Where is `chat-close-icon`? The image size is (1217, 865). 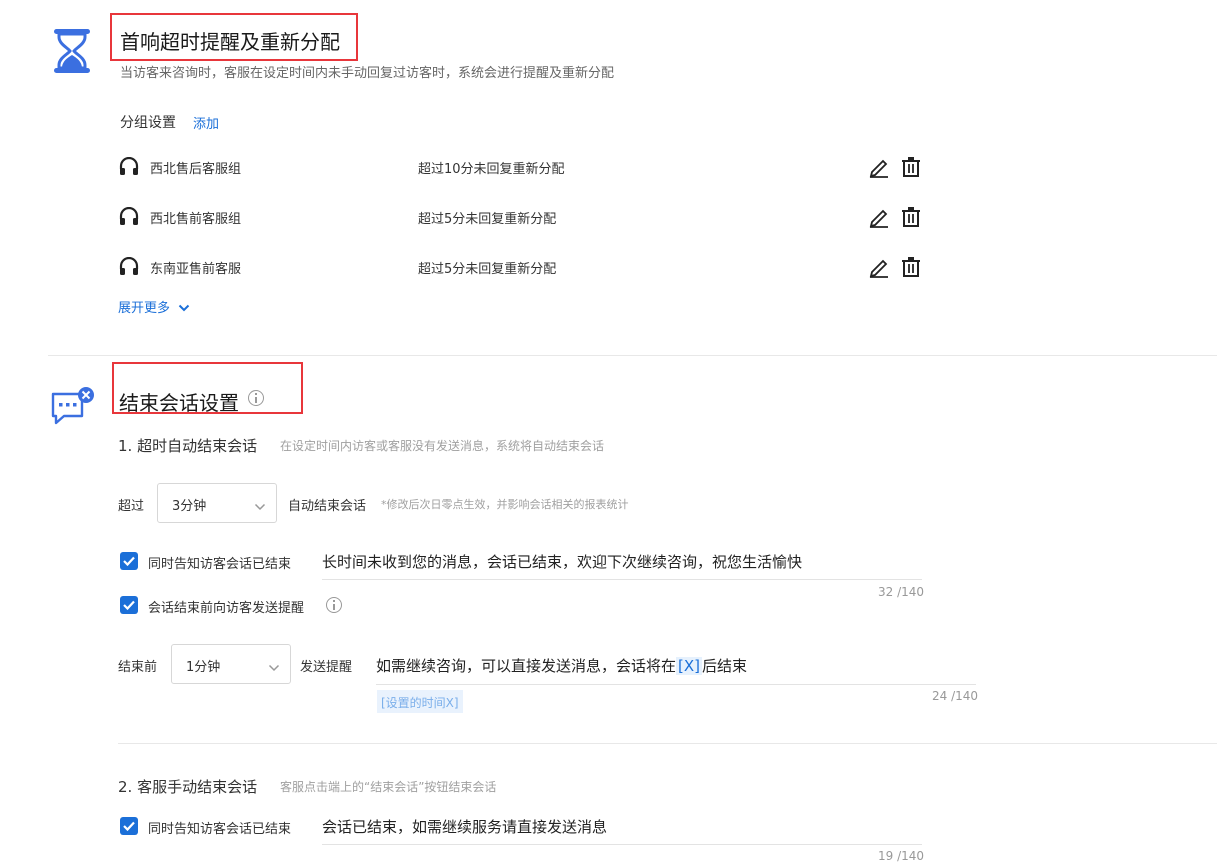
chat-close-icon is located at coordinates (73, 407).